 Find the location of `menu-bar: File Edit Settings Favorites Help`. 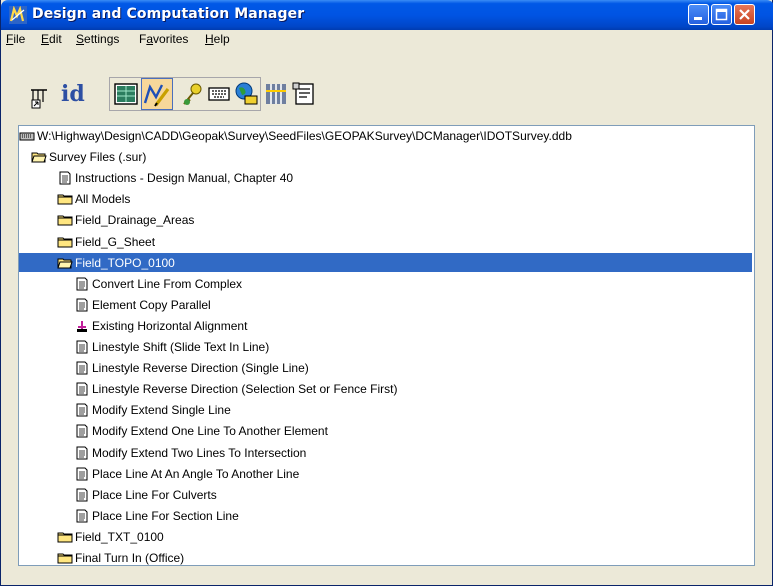

menu-bar: File Edit Settings Favorites Help is located at coordinates (387, 40).